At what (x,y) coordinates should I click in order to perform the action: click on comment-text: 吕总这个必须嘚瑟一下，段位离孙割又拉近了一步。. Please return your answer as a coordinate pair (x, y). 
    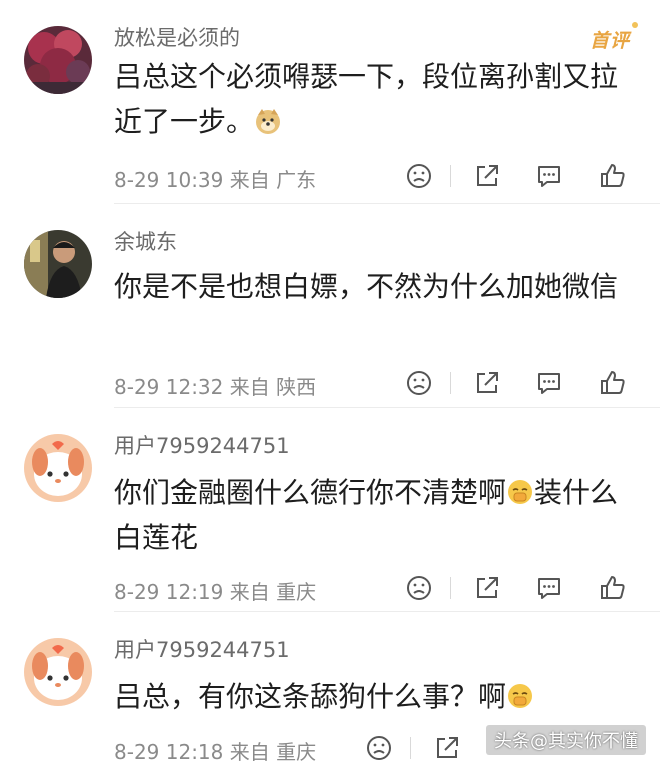
    Looking at the image, I should click on (374, 99).